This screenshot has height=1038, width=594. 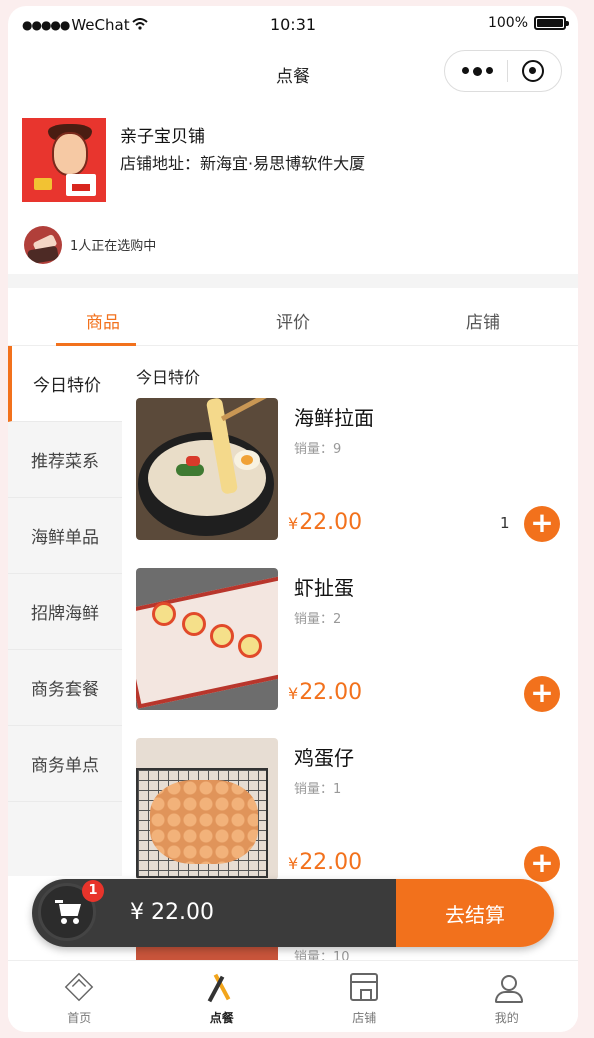 I want to click on tab-products: 商品, so click(x=103, y=317).